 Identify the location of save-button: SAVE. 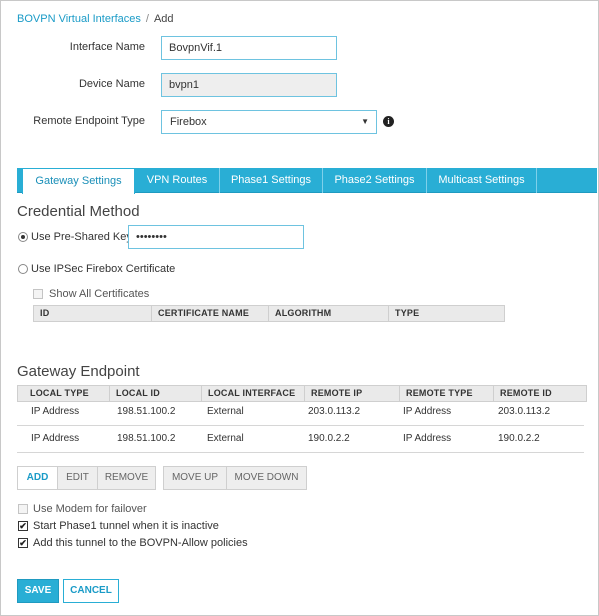
(38, 591).